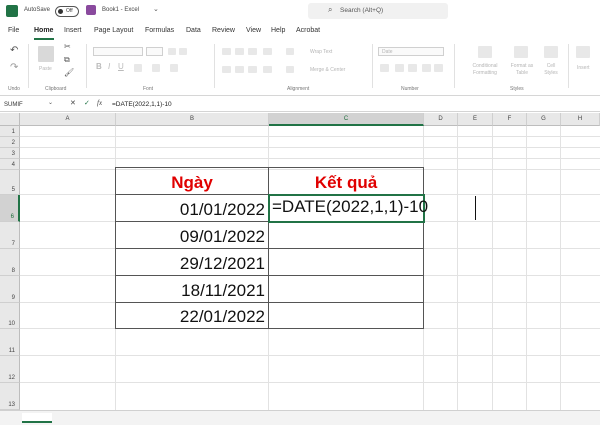 The image size is (600, 425). Describe the element at coordinates (544, 119) in the screenshot. I see `column-header-g: G` at that location.